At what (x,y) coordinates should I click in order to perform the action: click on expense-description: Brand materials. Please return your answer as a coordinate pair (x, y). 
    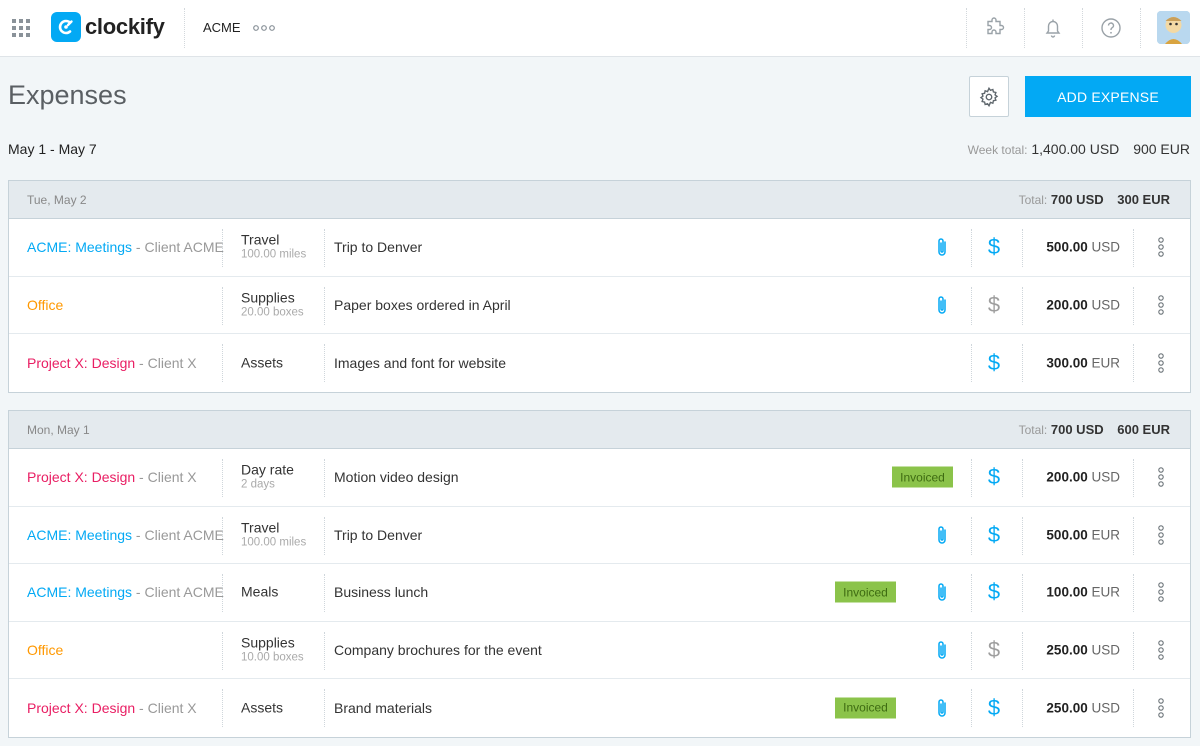
    Looking at the image, I should click on (383, 708).